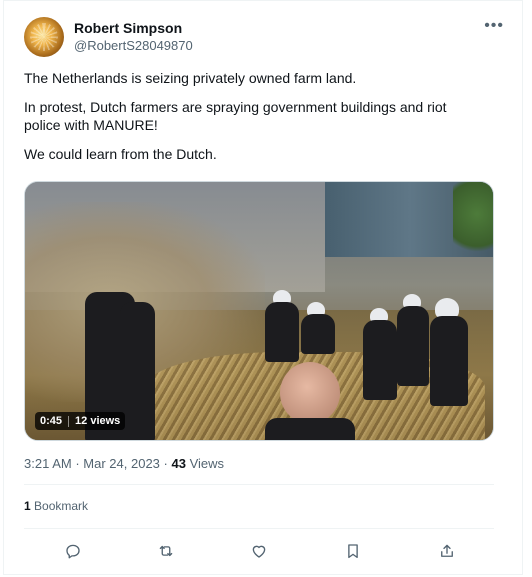  I want to click on views-label: Views, so click(207, 463).